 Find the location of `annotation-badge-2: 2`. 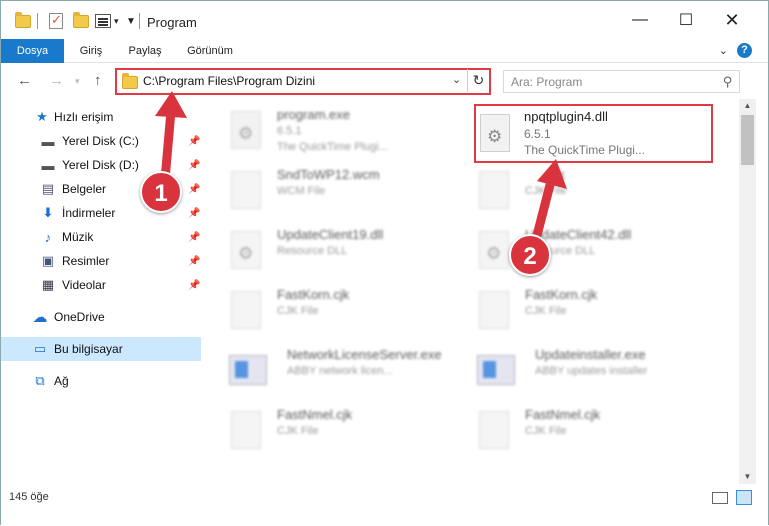

annotation-badge-2: 2 is located at coordinates (530, 255).